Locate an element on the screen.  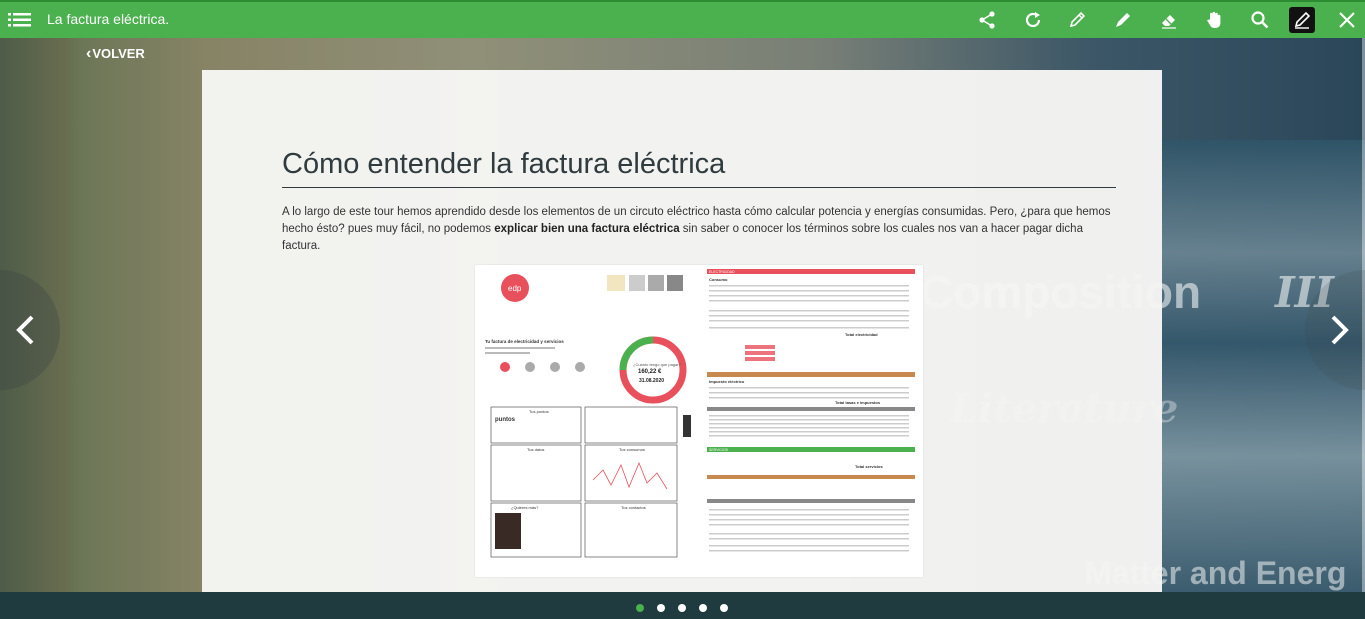
pagination-dots is located at coordinates (682, 608).